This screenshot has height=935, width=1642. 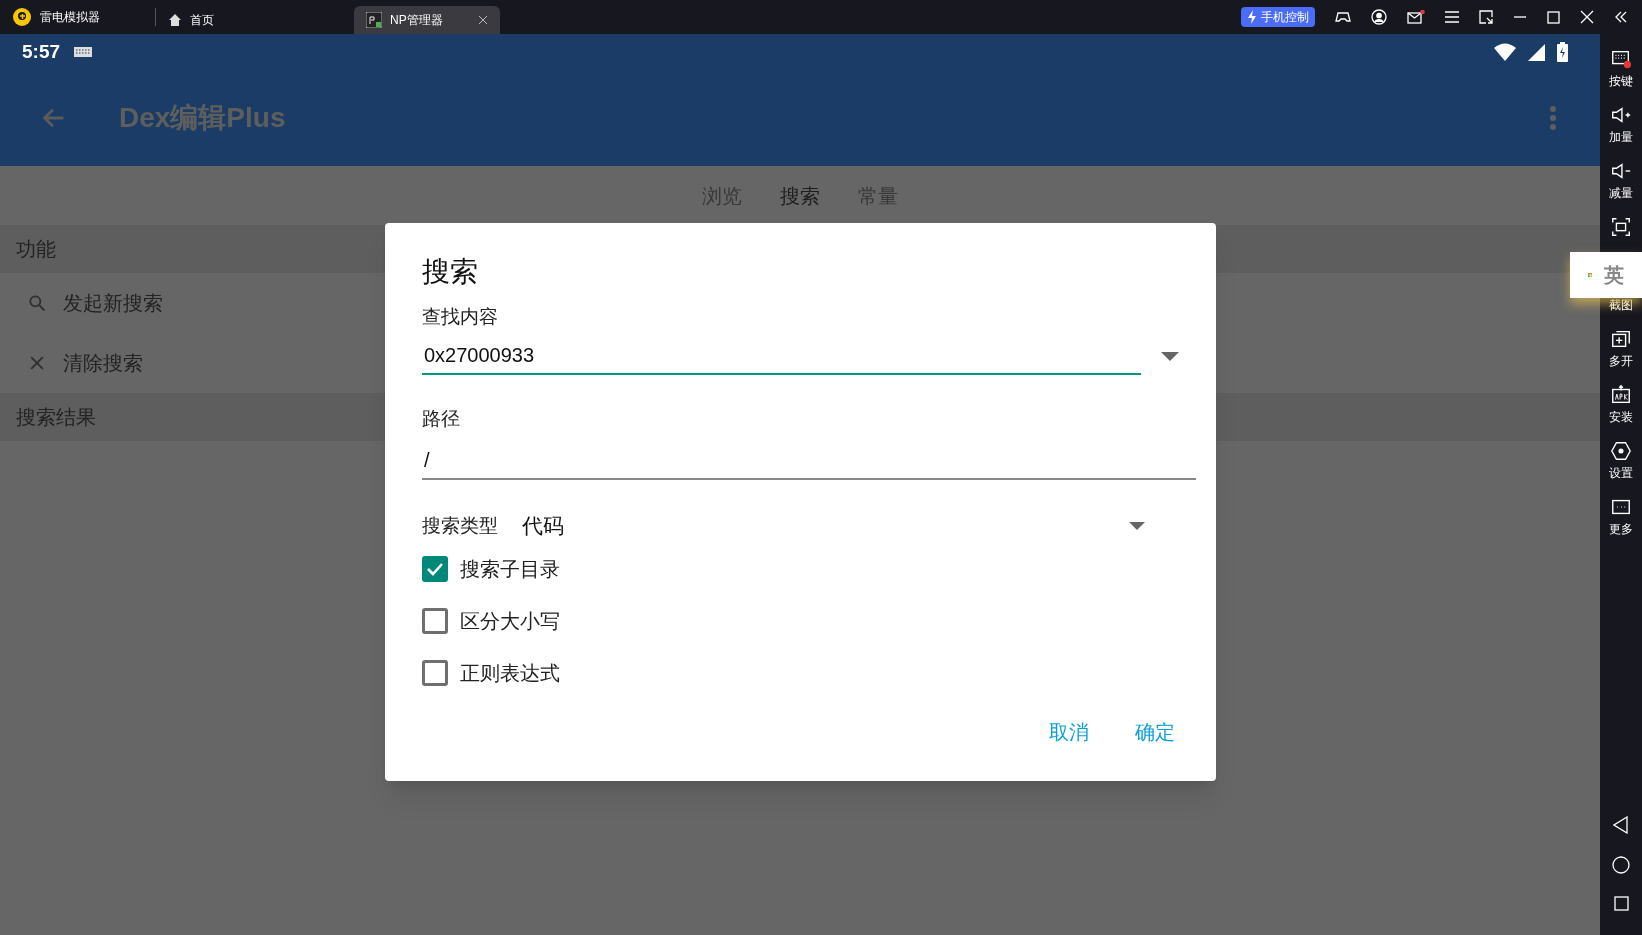 What do you see at coordinates (202, 20) in the screenshot?
I see `tab-label: 首页` at bounding box center [202, 20].